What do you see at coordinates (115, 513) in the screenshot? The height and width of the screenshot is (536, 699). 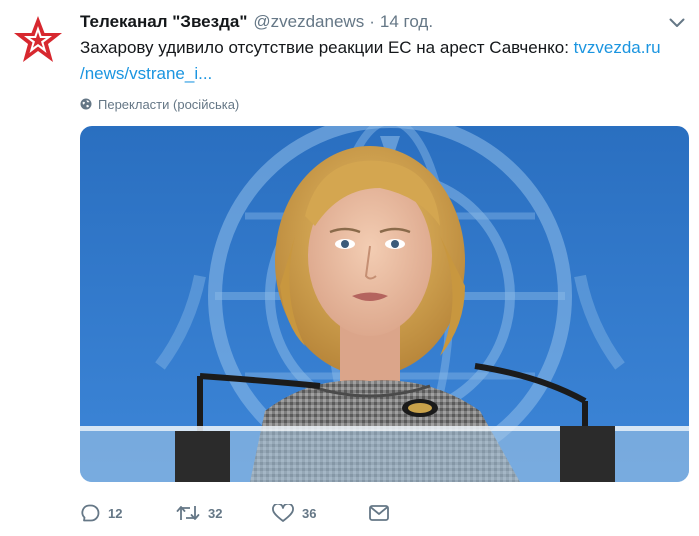 I see `reply-count: 12` at bounding box center [115, 513].